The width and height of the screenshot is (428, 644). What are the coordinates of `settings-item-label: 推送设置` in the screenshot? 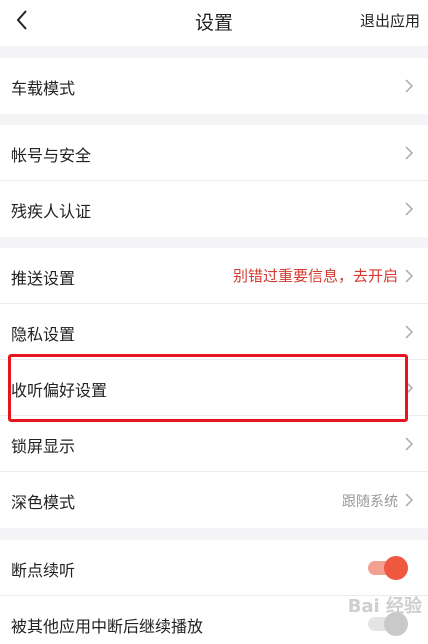 It's located at (43, 278).